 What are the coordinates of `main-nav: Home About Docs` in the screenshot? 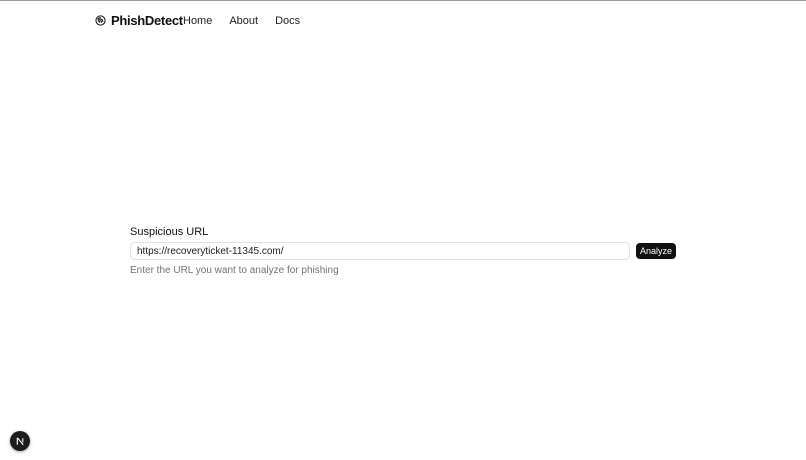 It's located at (241, 21).